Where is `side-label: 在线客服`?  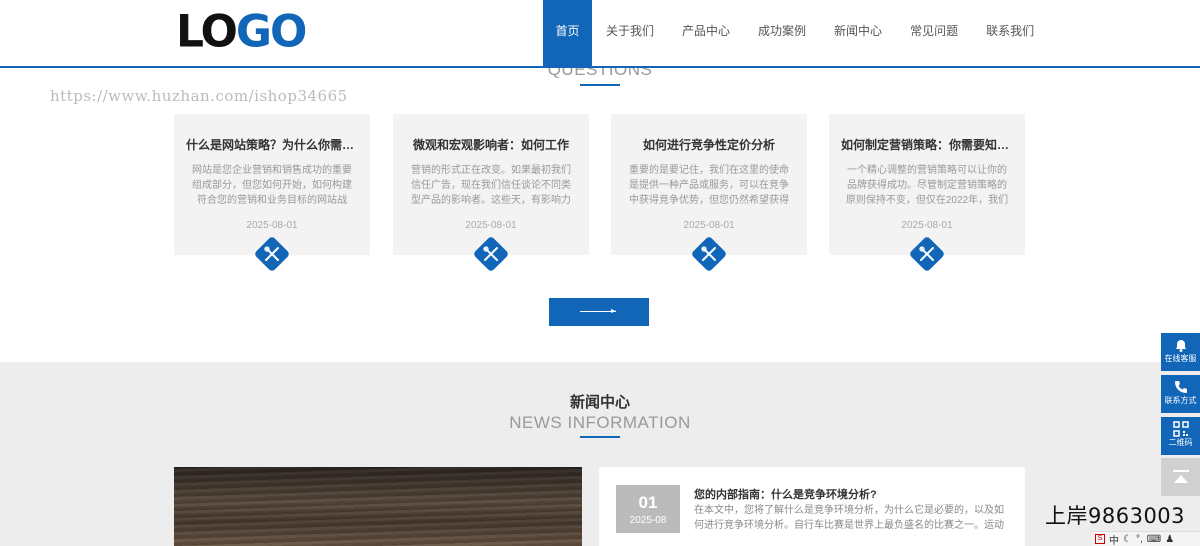 side-label: 在线客服 is located at coordinates (1180, 358).